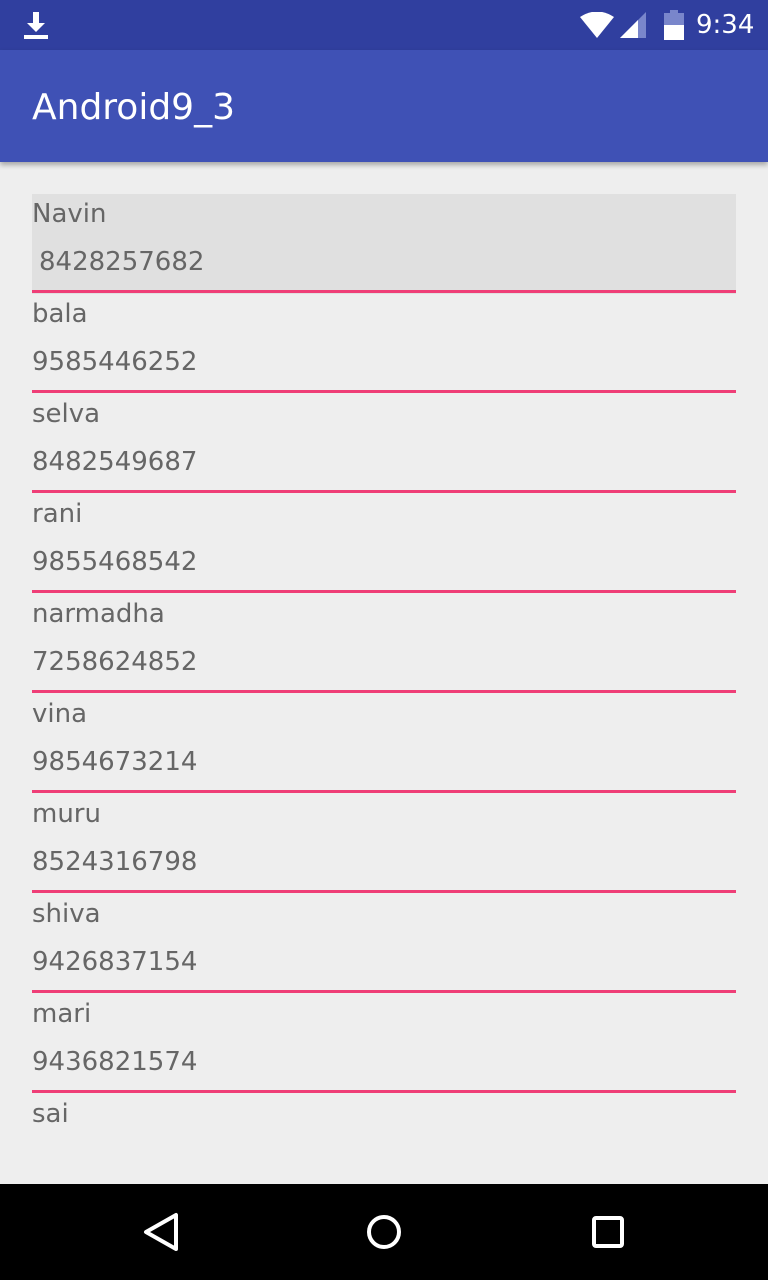  What do you see at coordinates (725, 25) in the screenshot?
I see `status-time: 9:34` at bounding box center [725, 25].